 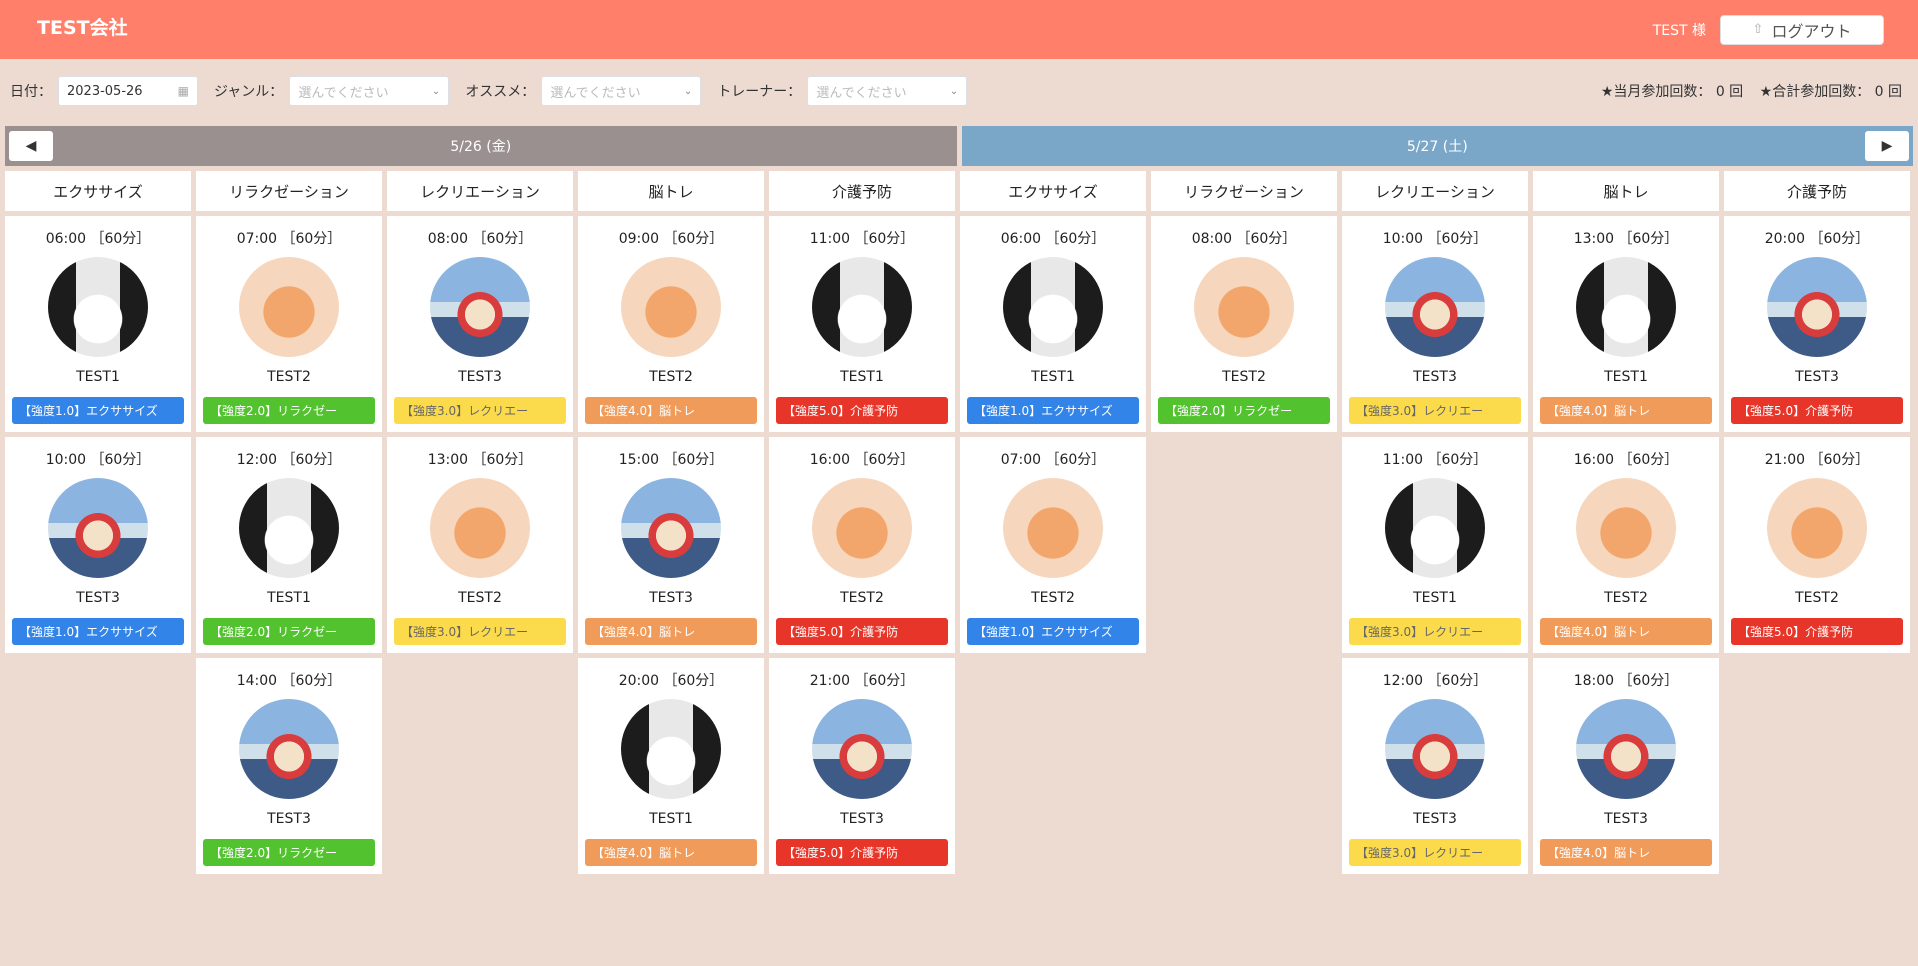 I want to click on arrow-left-icon: ◀, so click(x=31, y=146).